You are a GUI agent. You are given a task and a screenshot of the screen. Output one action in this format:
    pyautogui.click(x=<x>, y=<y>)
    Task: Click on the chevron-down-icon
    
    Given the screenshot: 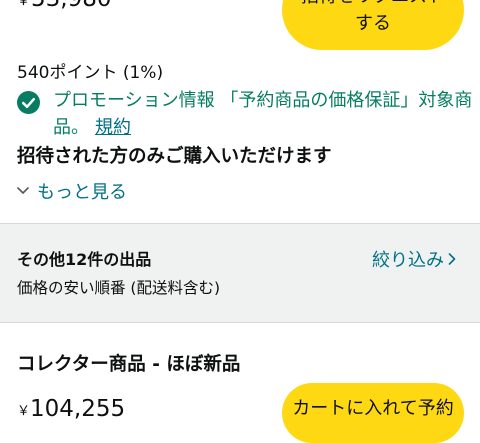 What is the action you would take?
    pyautogui.click(x=23, y=190)
    